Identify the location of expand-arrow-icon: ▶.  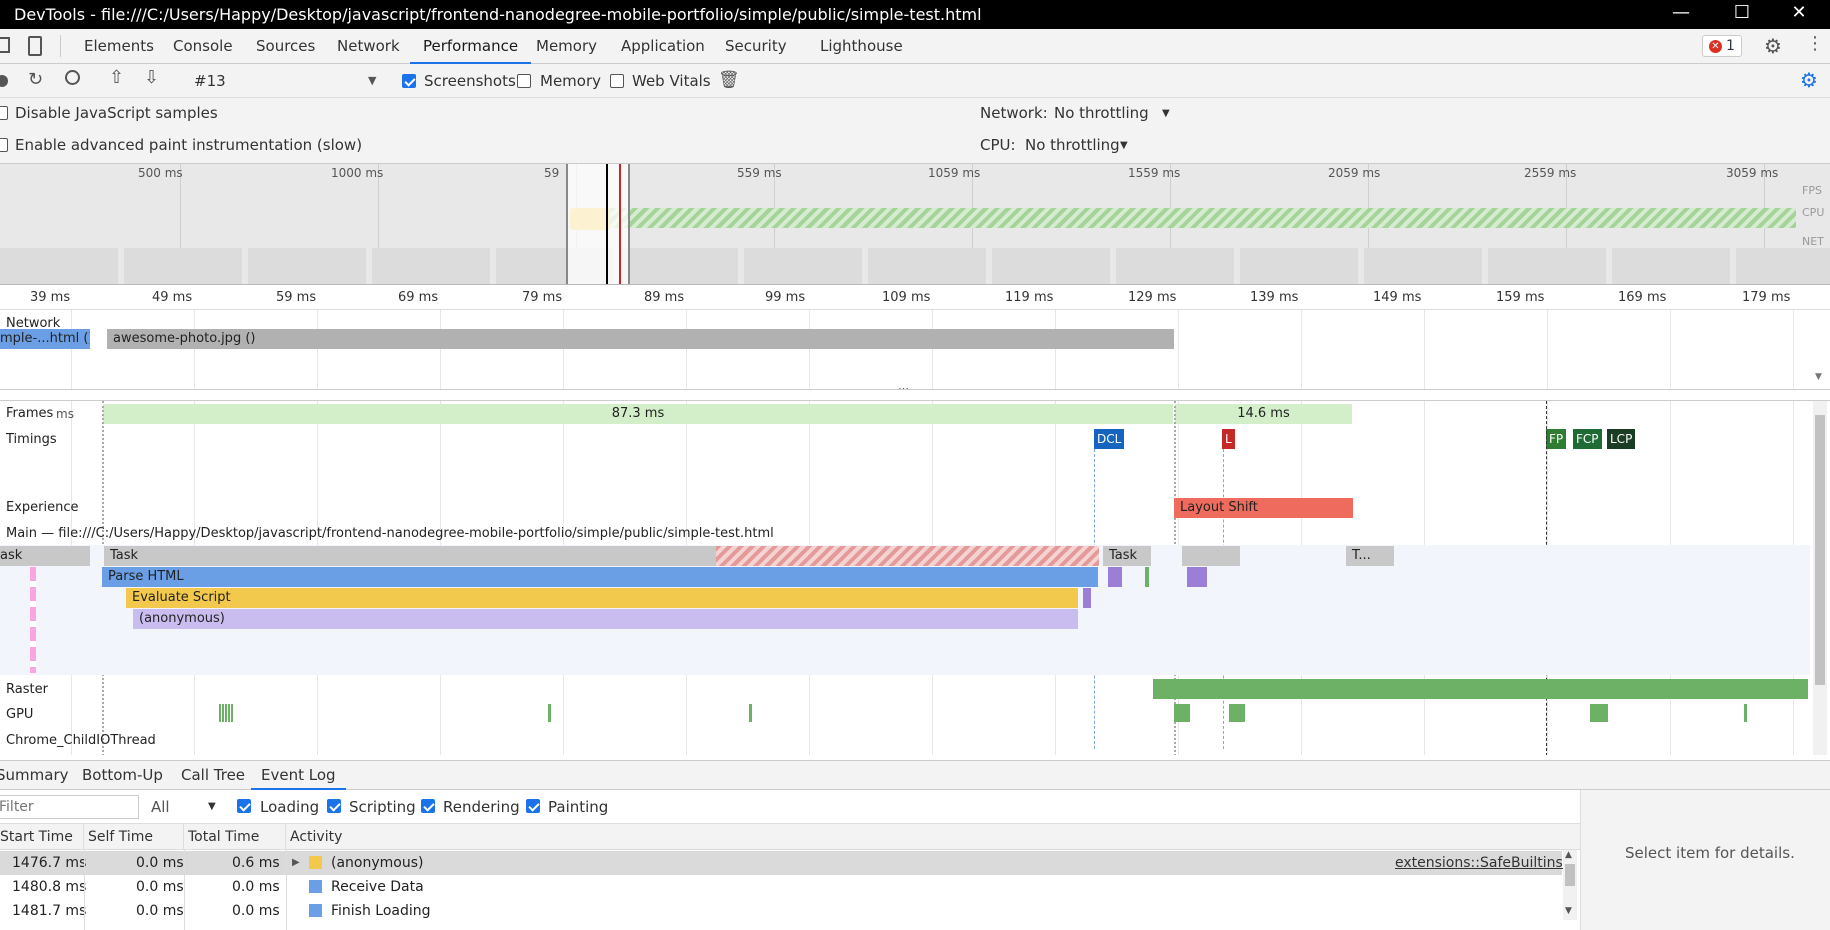
(296, 862).